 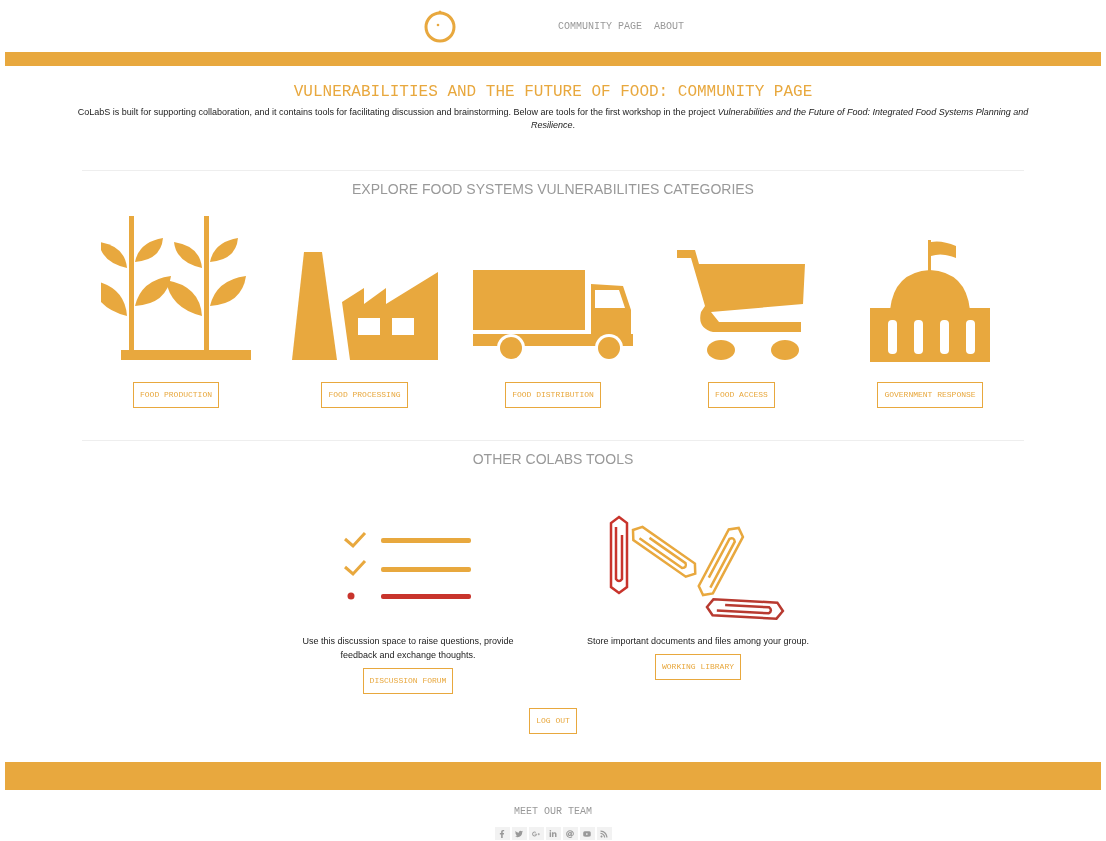 What do you see at coordinates (176, 395) in the screenshot?
I see `category-button: FOOD PRODUCTION` at bounding box center [176, 395].